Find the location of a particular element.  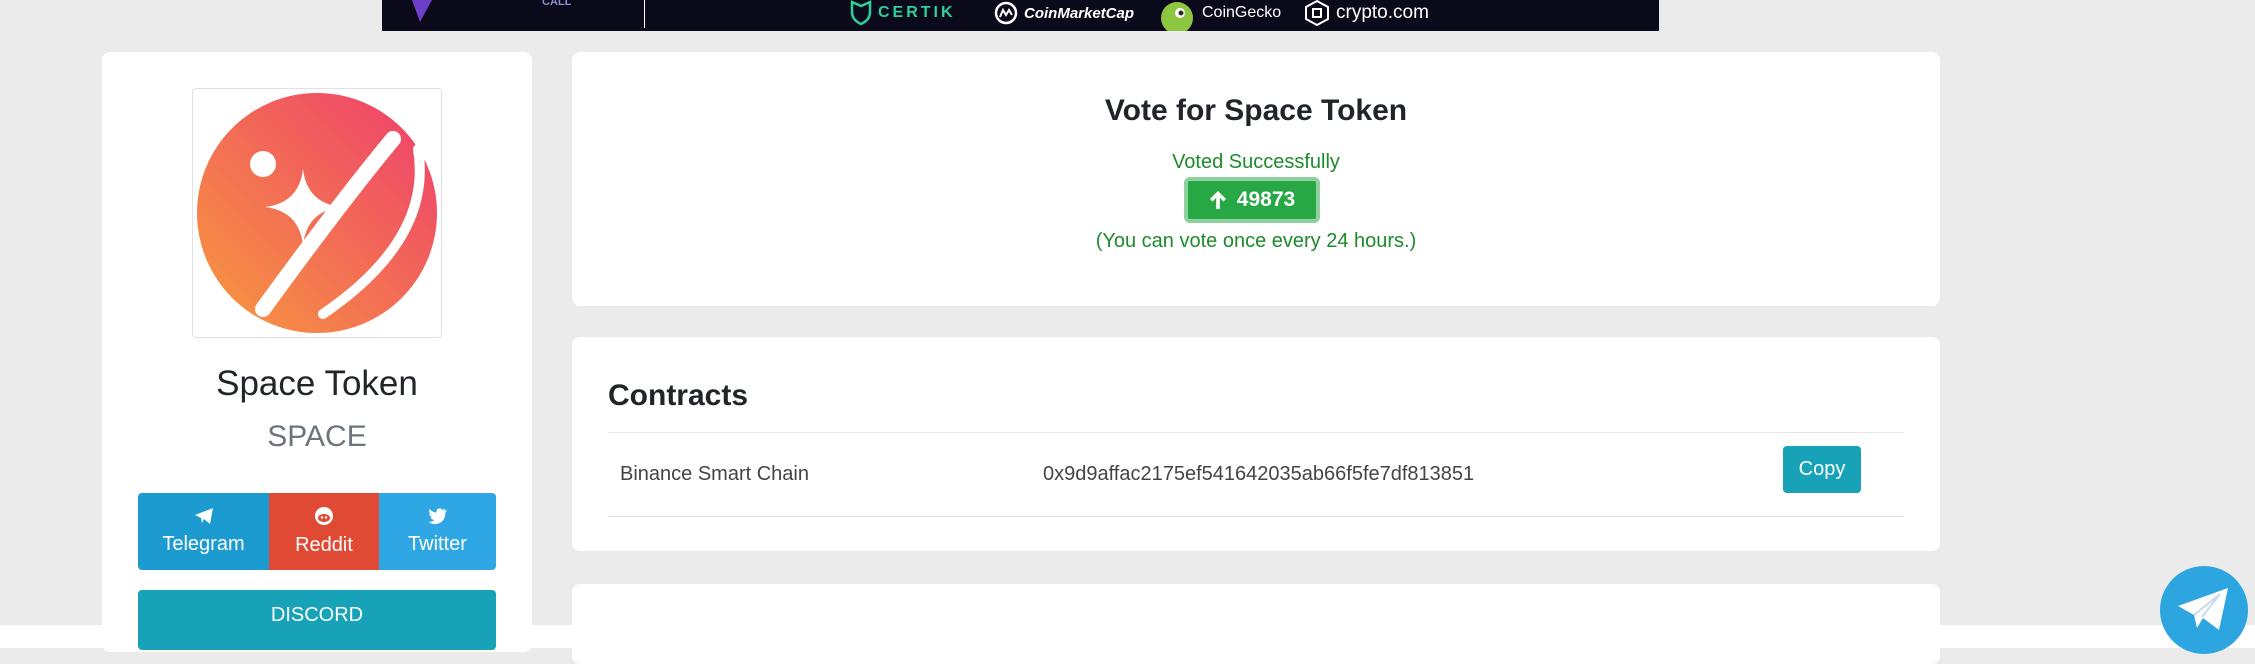

social-links: Telegram Reddit Twitter is located at coordinates (317, 531).